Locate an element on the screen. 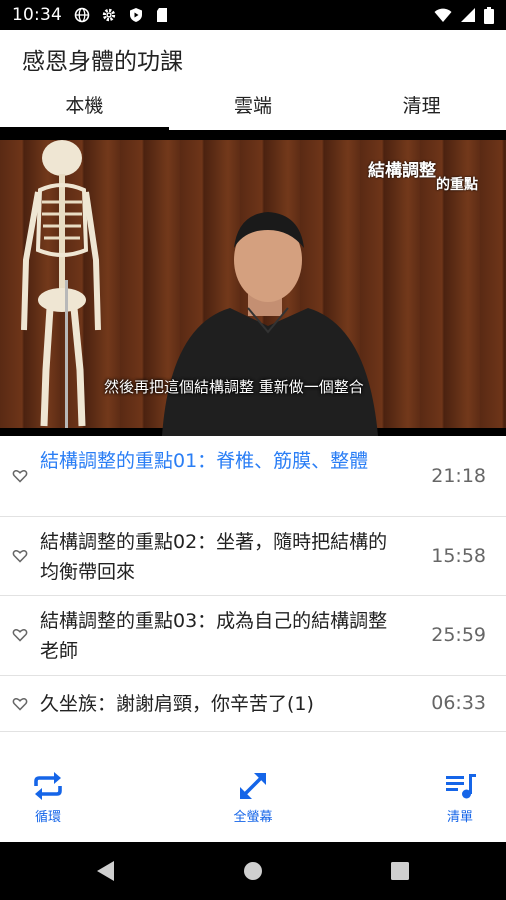  navigation-bar is located at coordinates (253, 871).